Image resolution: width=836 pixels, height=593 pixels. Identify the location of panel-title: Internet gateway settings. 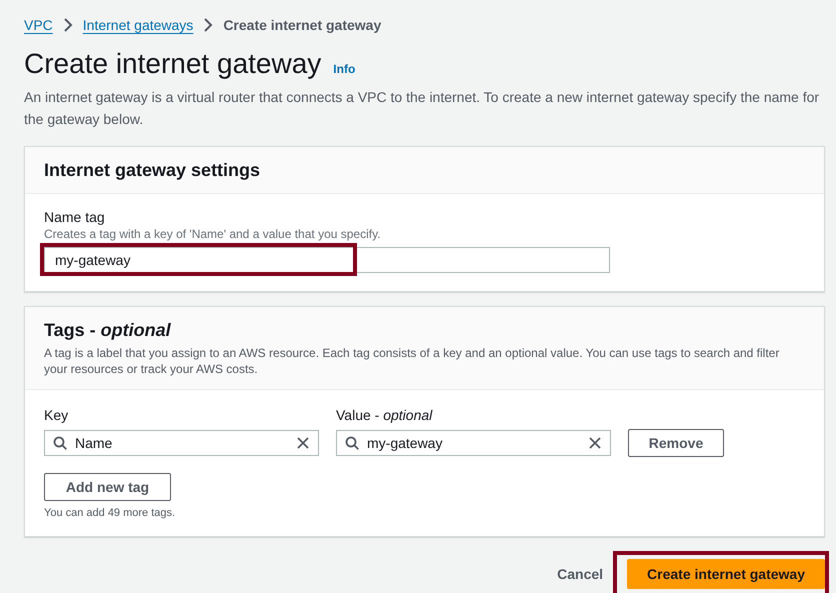
(153, 170).